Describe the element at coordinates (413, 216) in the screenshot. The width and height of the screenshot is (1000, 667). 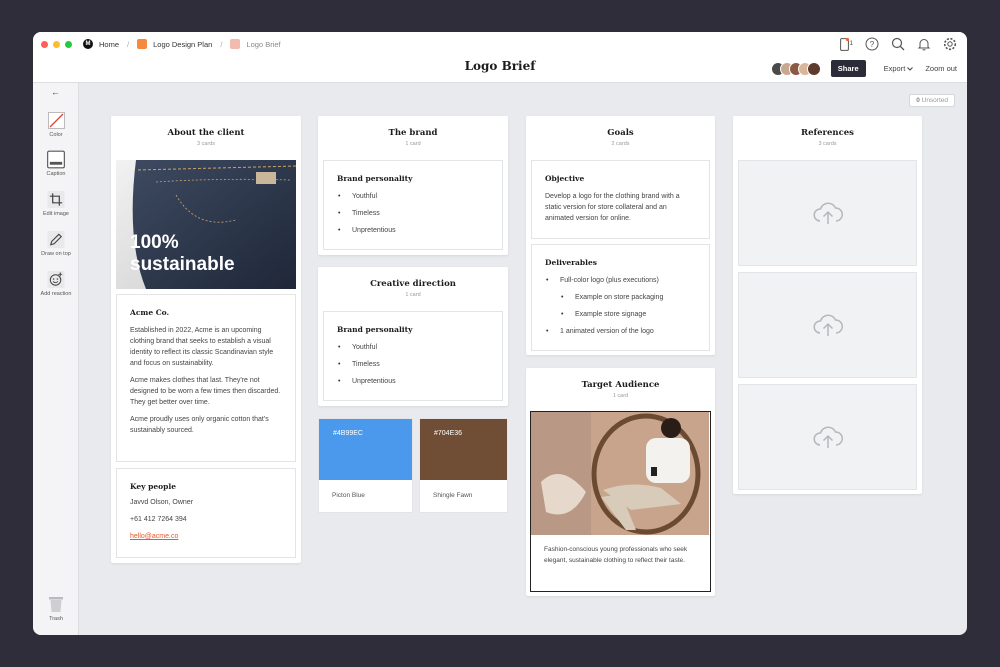
I see `personality-list: Youthful Timeless Unpretentious` at that location.